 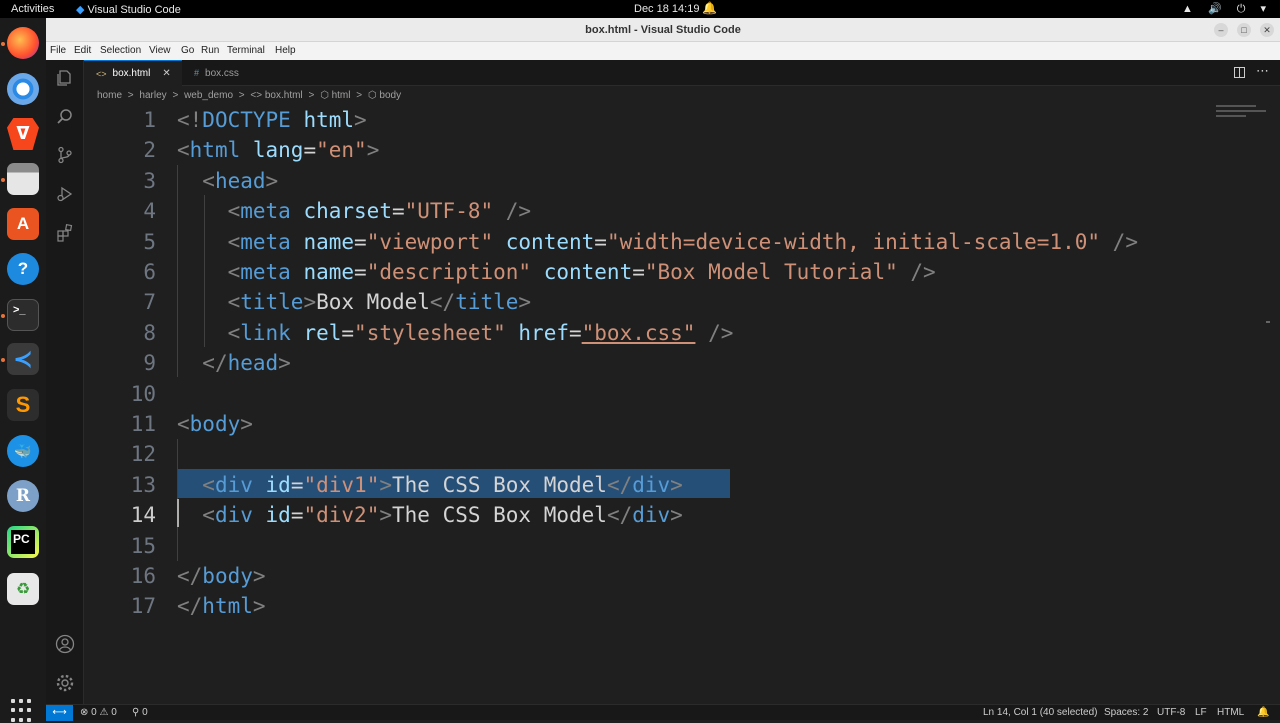 I want to click on line-number: 1, so click(x=149, y=120).